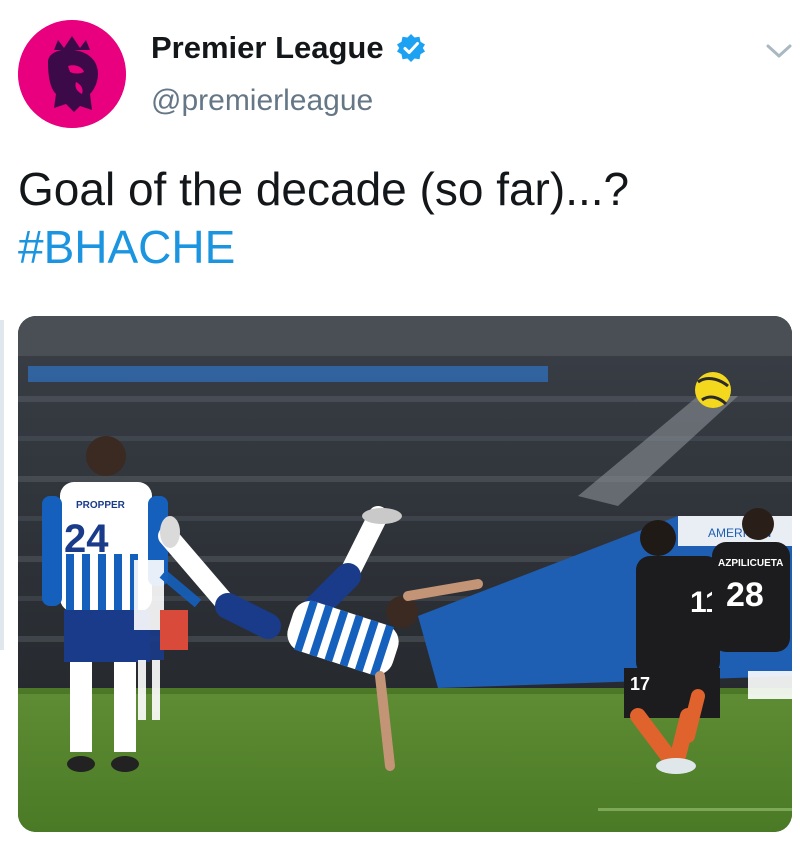 The image size is (800, 848). Describe the element at coordinates (2, 485) in the screenshot. I see `side-edge` at that location.